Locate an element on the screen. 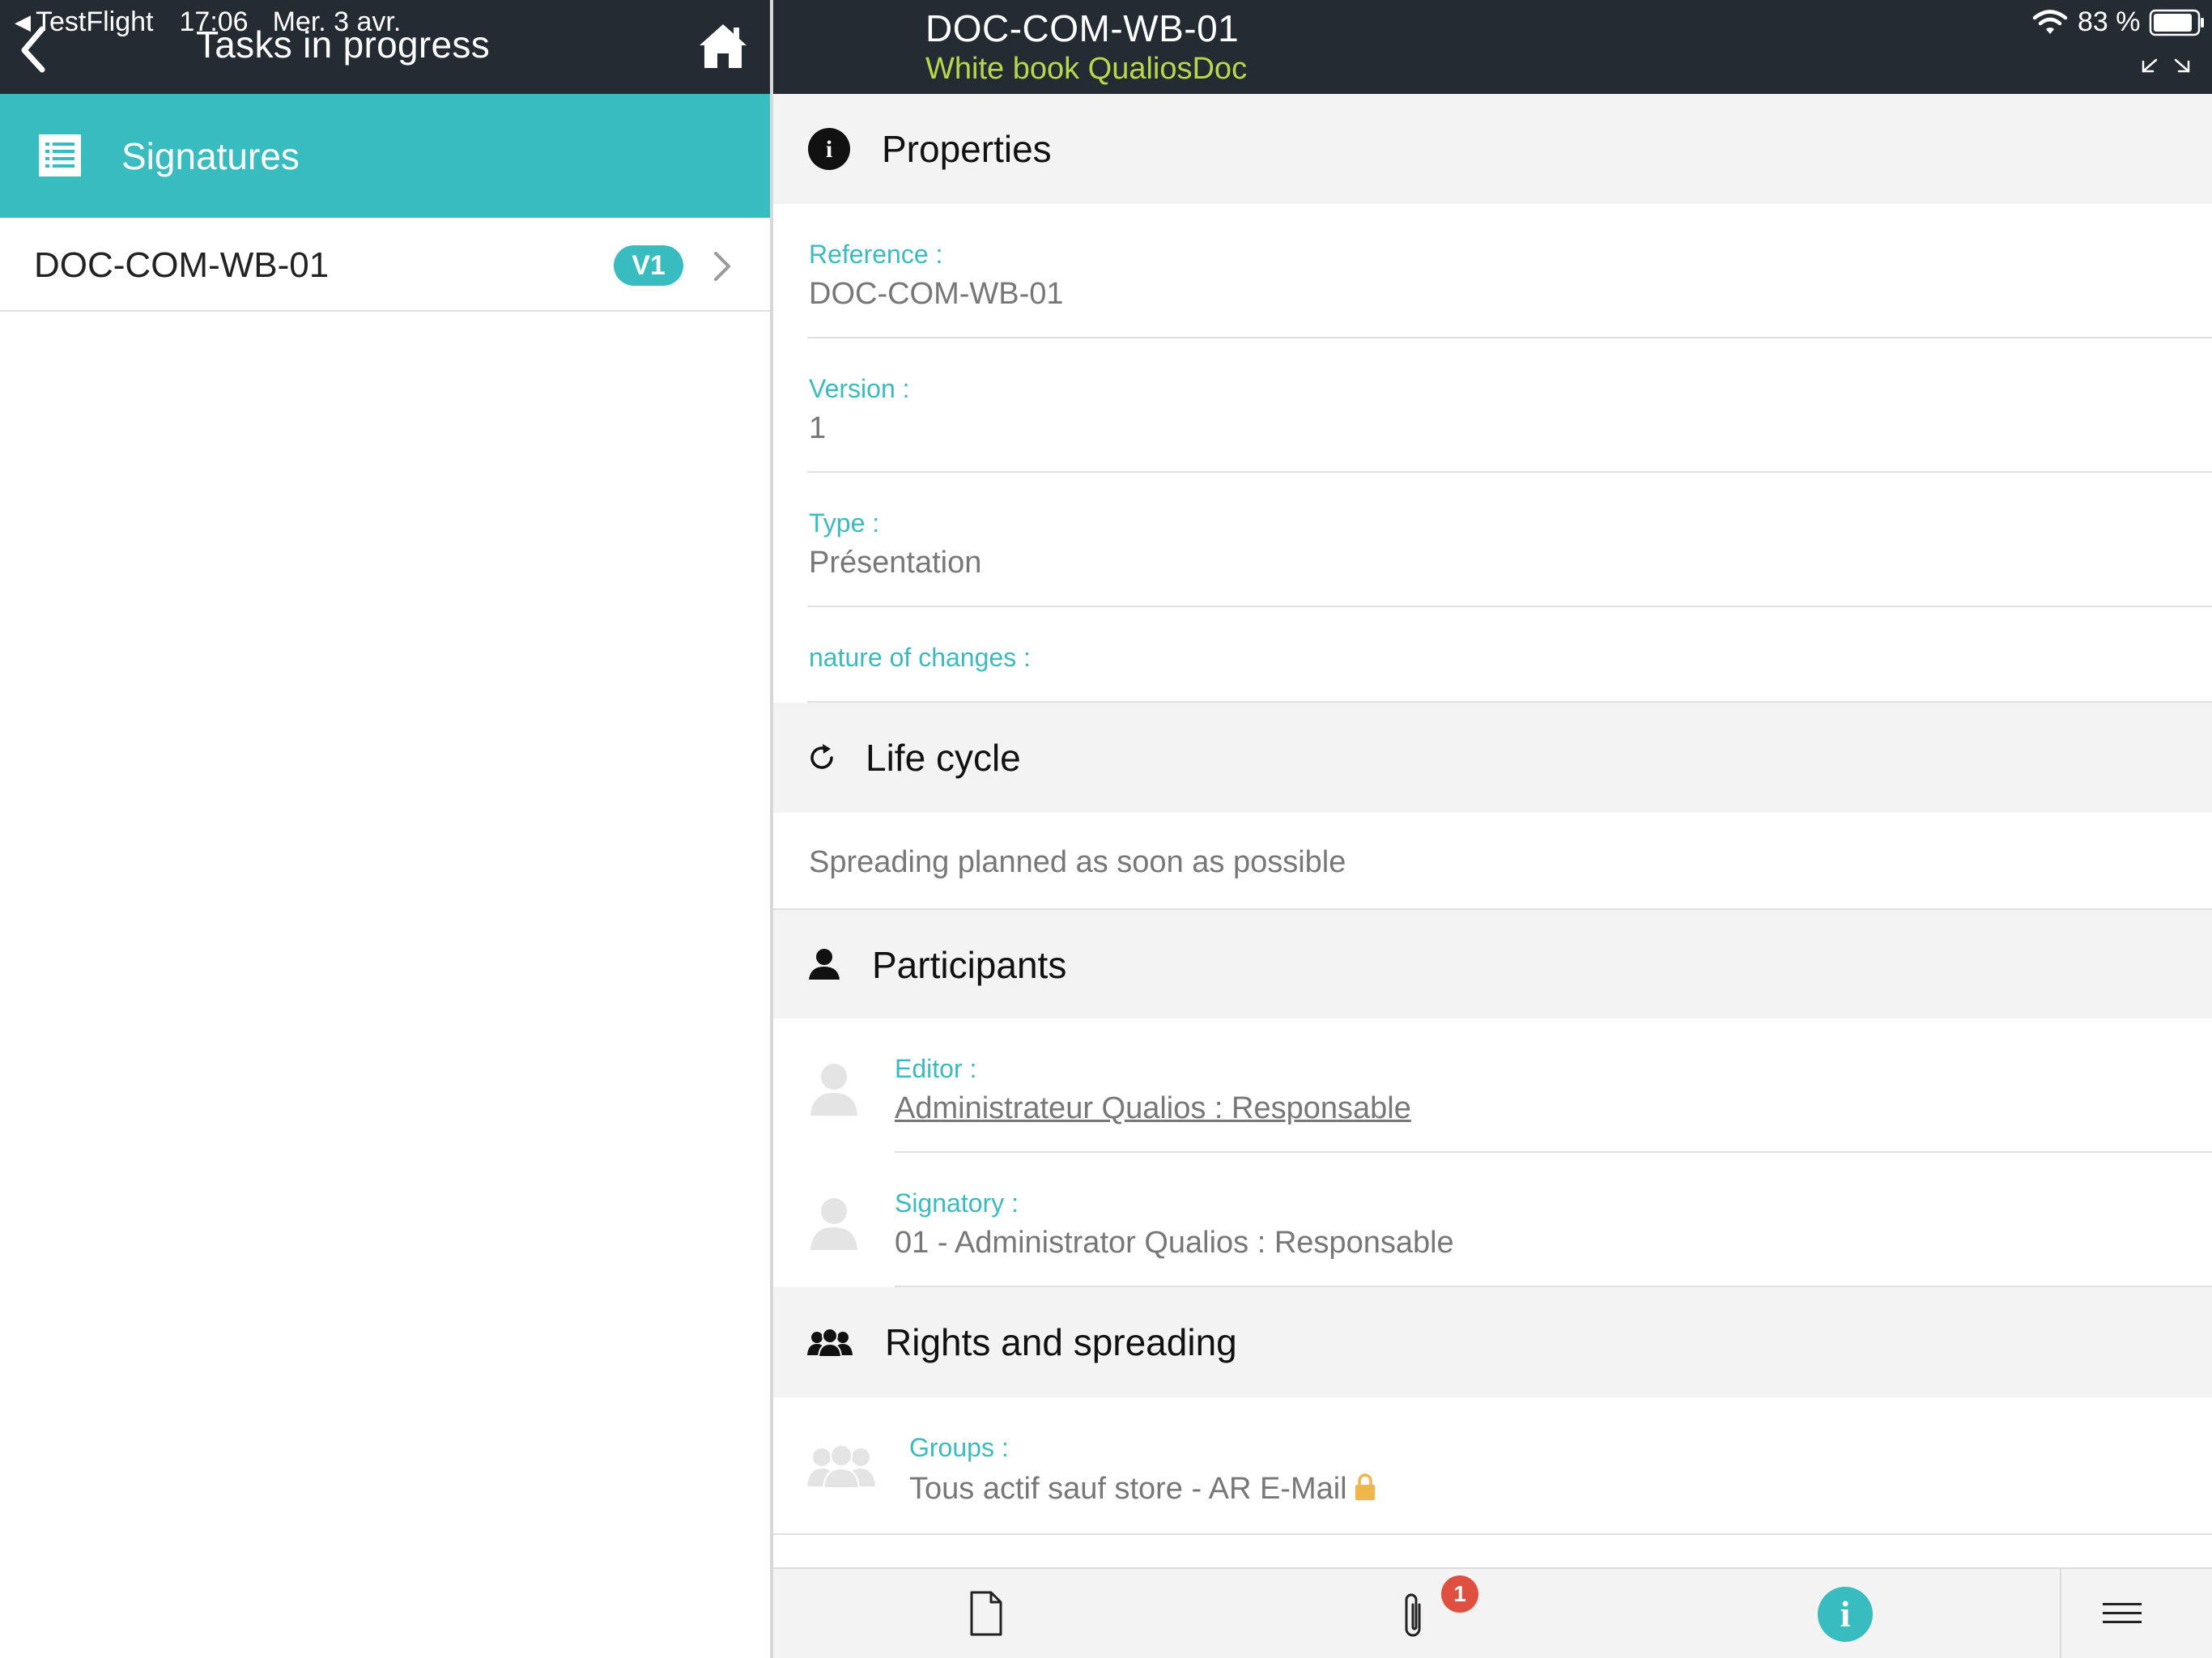 The height and width of the screenshot is (1658, 2212). life-cycle-text: Spreading planned as soon as possible is located at coordinates (1078, 862).